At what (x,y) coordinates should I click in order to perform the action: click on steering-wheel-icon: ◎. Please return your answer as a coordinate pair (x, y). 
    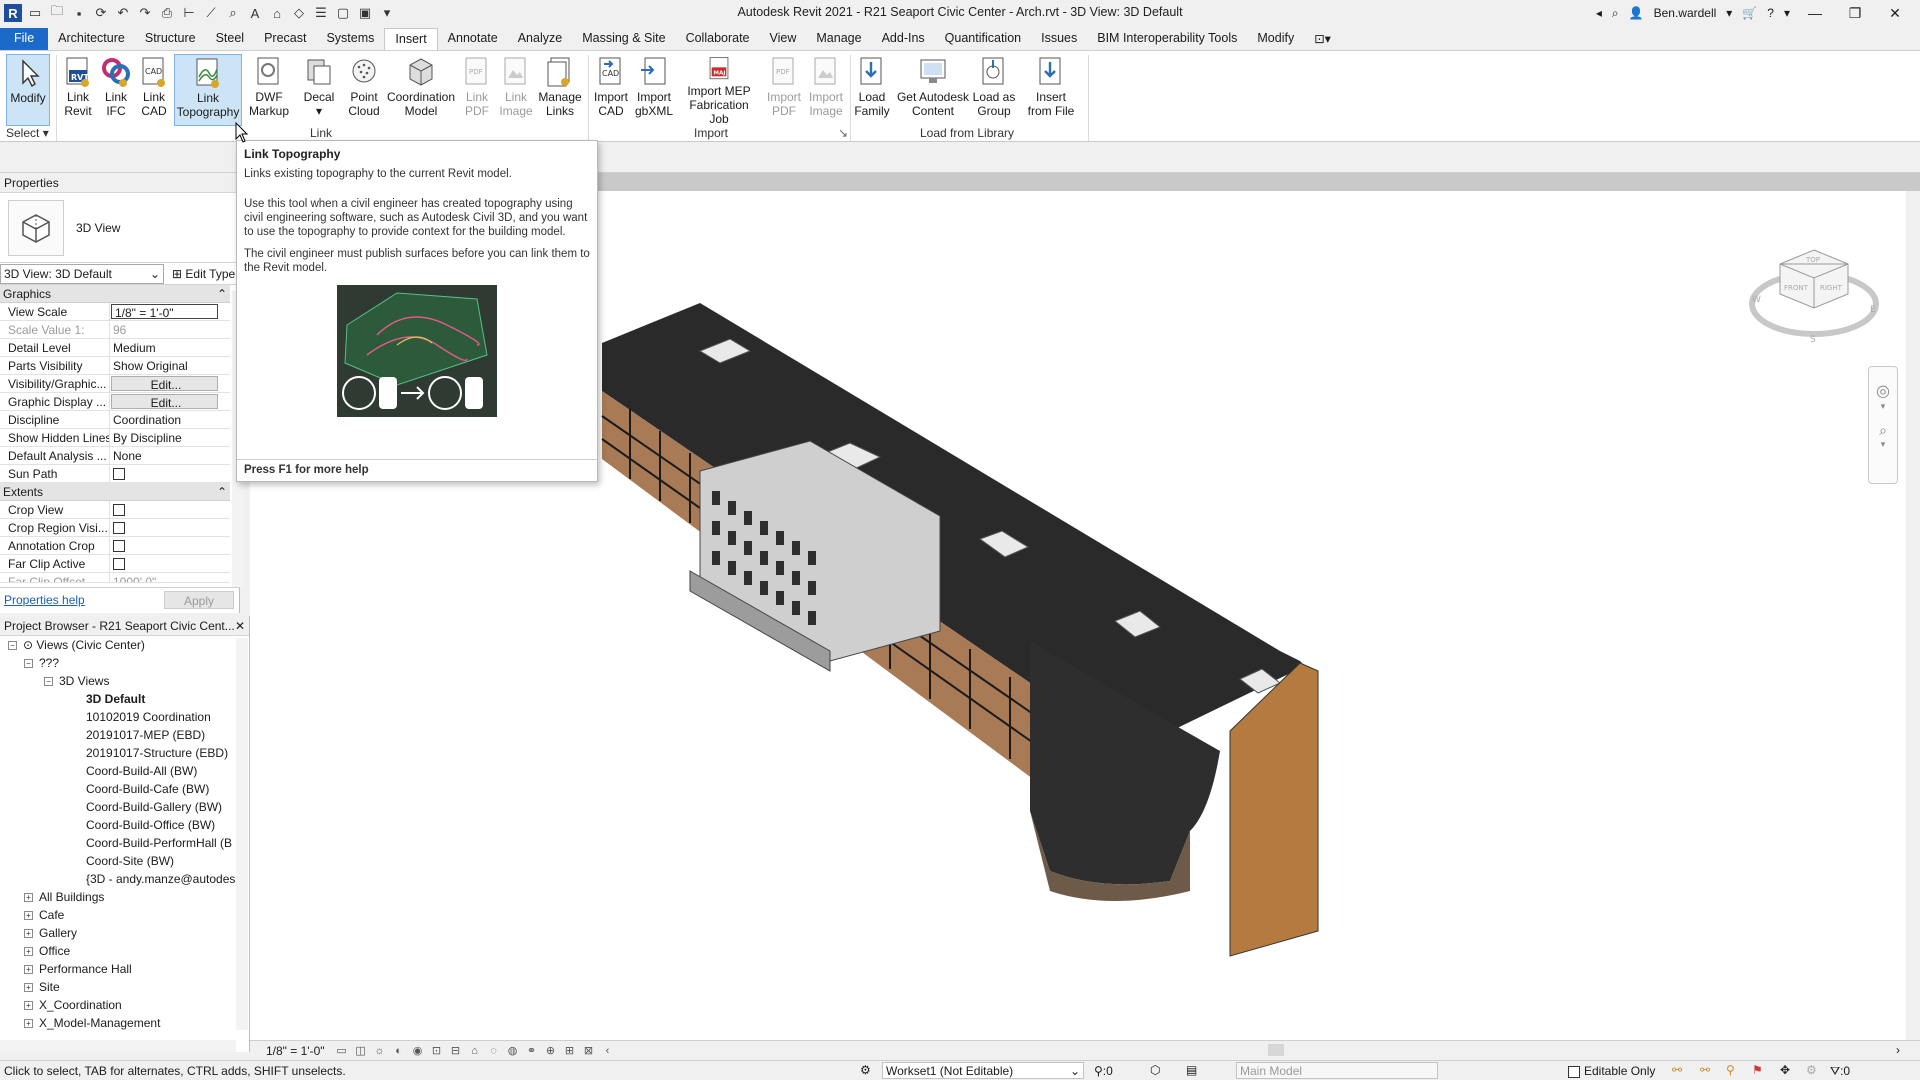
    Looking at the image, I should click on (1883, 391).